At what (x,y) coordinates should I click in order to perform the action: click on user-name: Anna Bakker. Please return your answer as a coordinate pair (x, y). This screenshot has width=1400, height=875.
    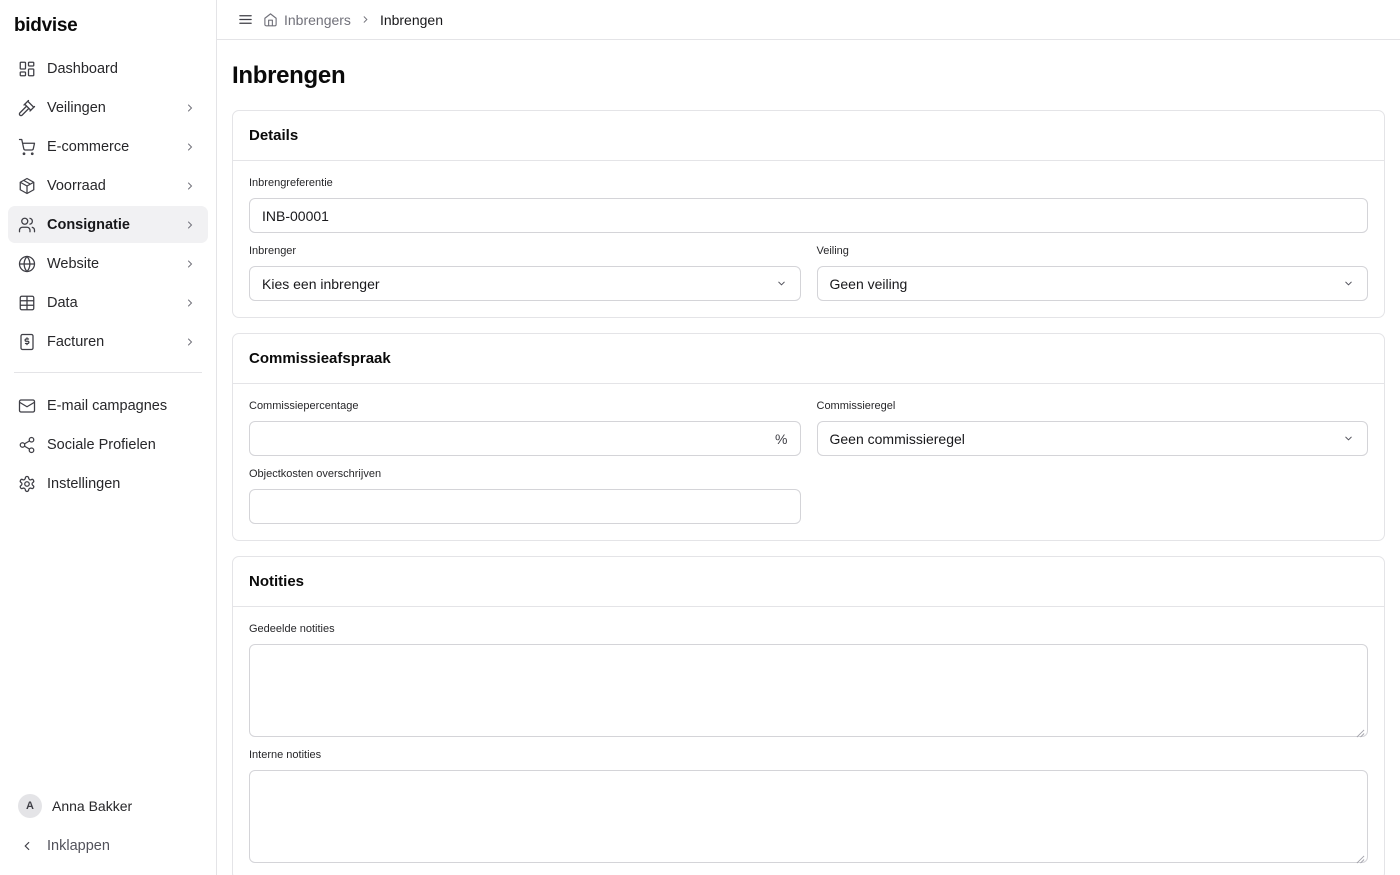
    Looking at the image, I should click on (92, 806).